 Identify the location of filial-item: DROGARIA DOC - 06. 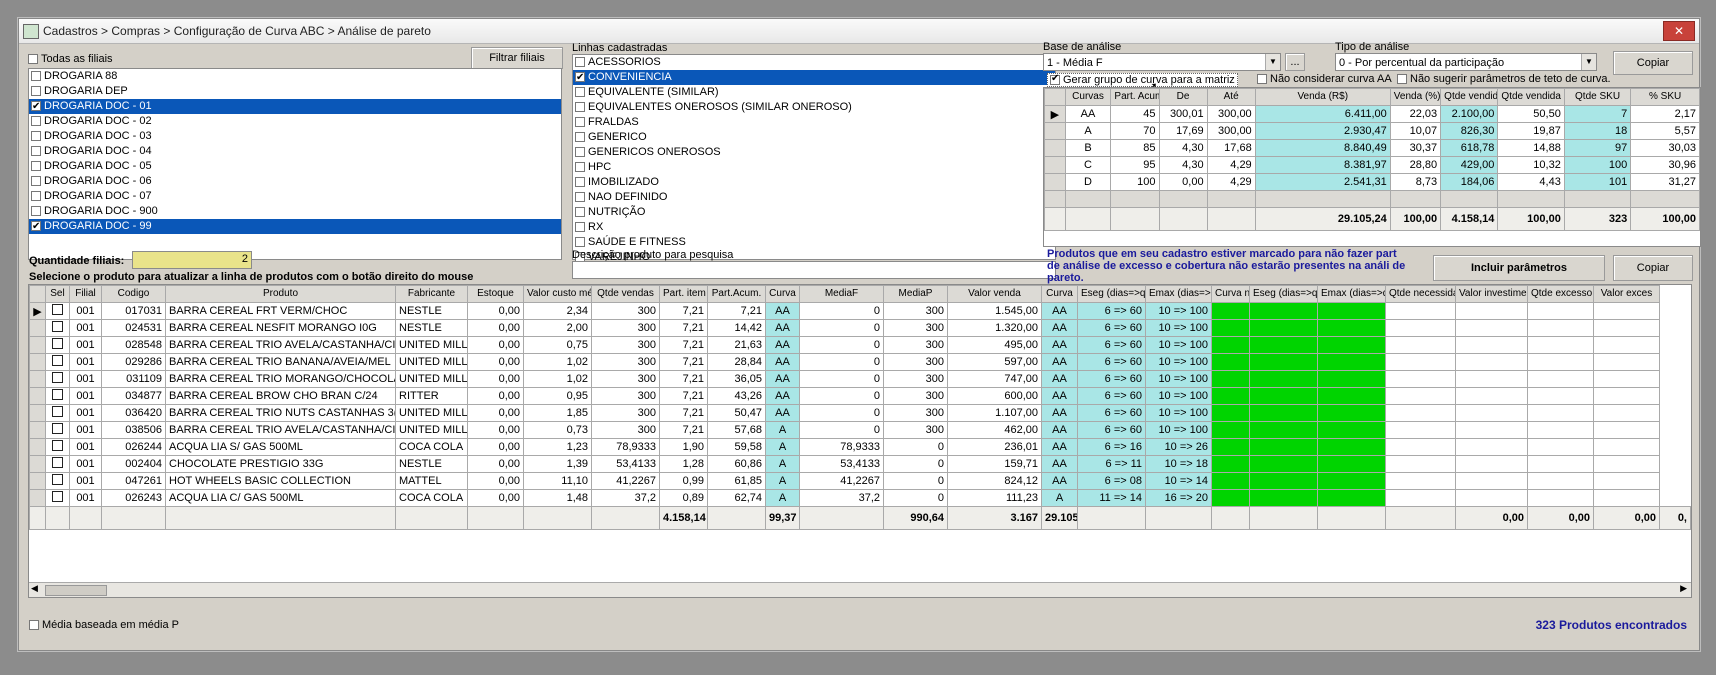
(295, 181).